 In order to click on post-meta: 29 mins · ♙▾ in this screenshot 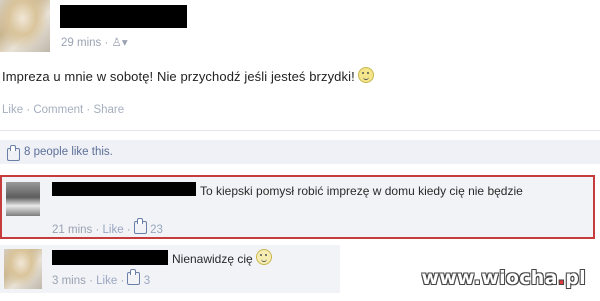, I will do `click(94, 42)`.